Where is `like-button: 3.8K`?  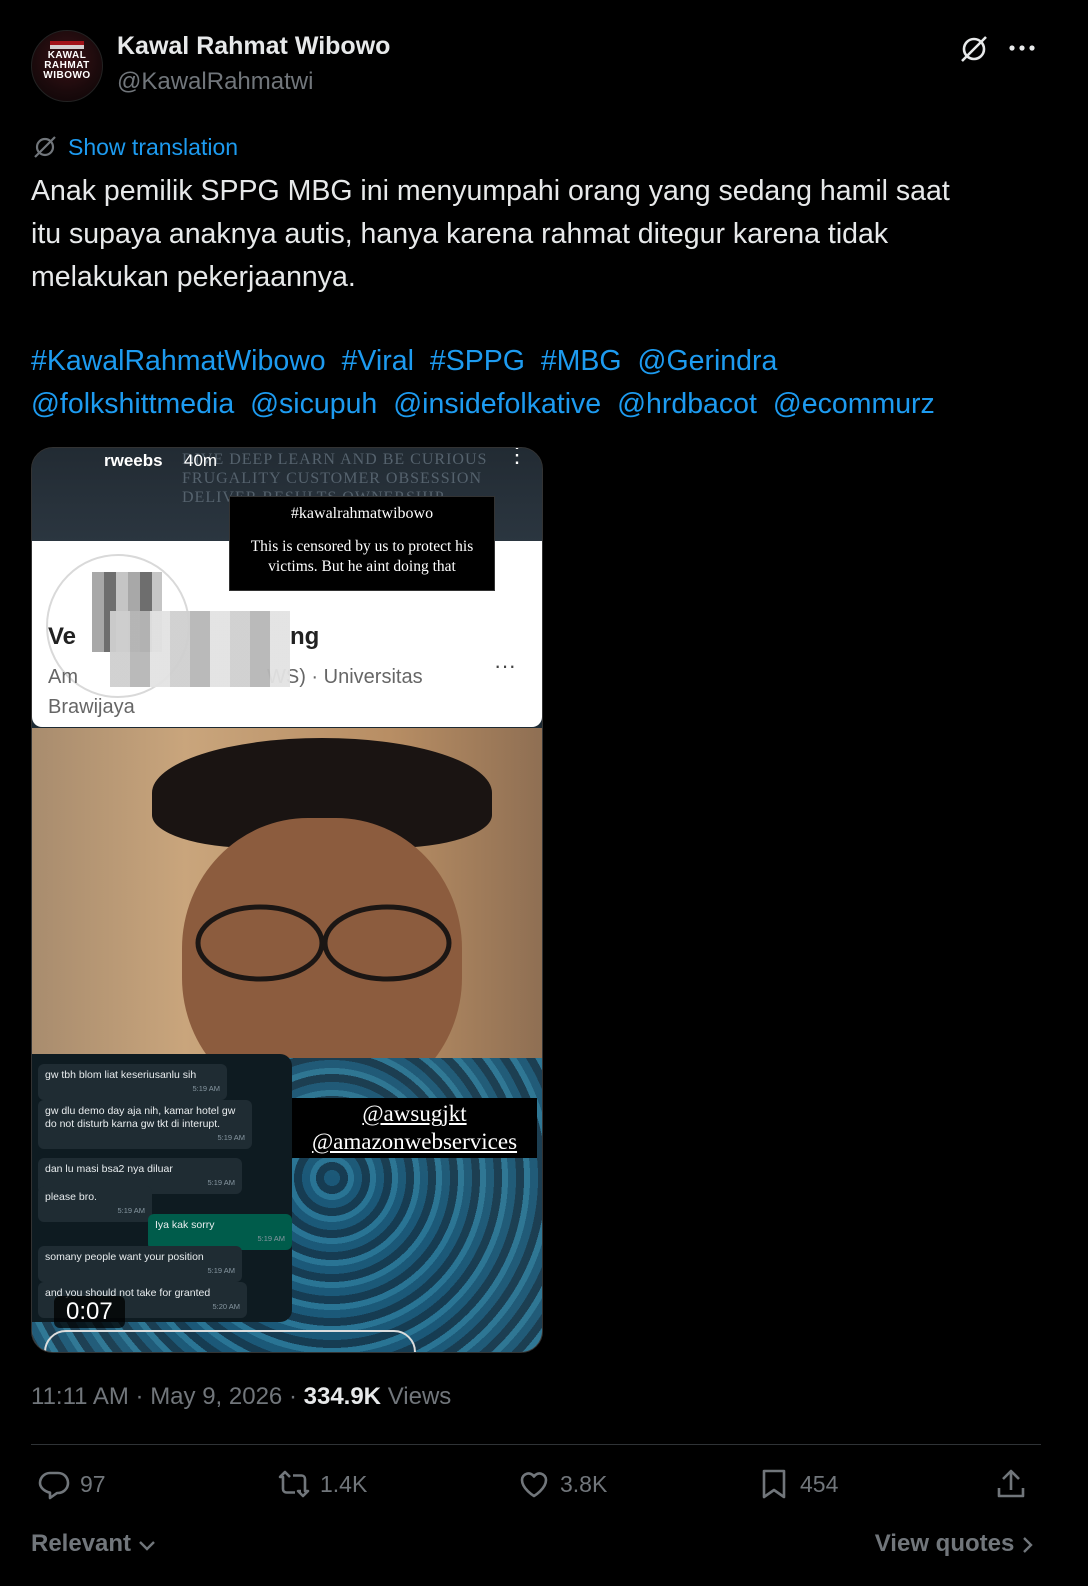 like-button: 3.8K is located at coordinates (561, 1484).